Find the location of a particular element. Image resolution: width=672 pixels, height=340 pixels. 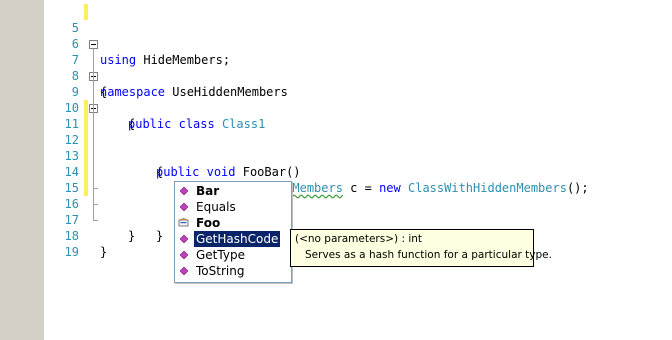

code-line: 18 } is located at coordinates (358, 235).